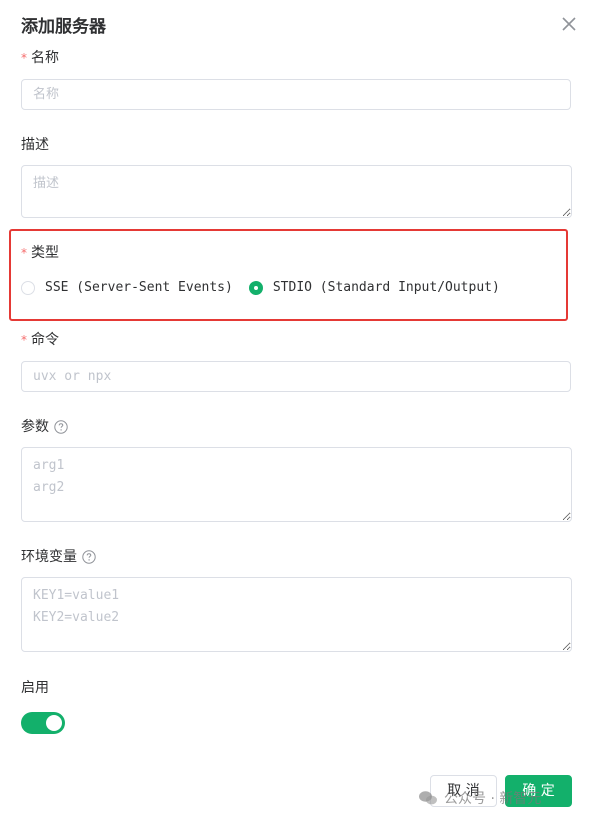 Image resolution: width=595 pixels, height=823 pixels. I want to click on close-icon, so click(569, 24).